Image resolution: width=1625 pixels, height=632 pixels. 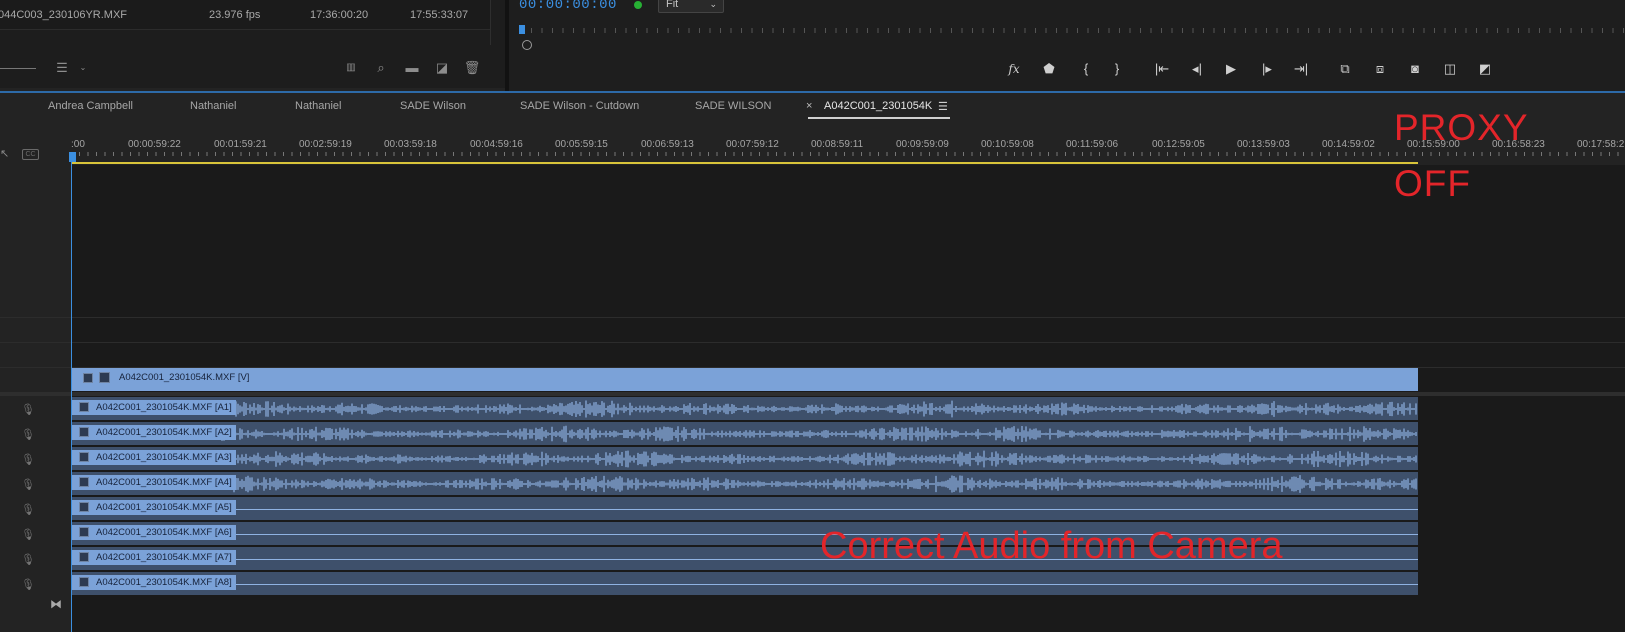 I want to click on proxy-annotation: PROXY OFF, so click(x=1461, y=156).